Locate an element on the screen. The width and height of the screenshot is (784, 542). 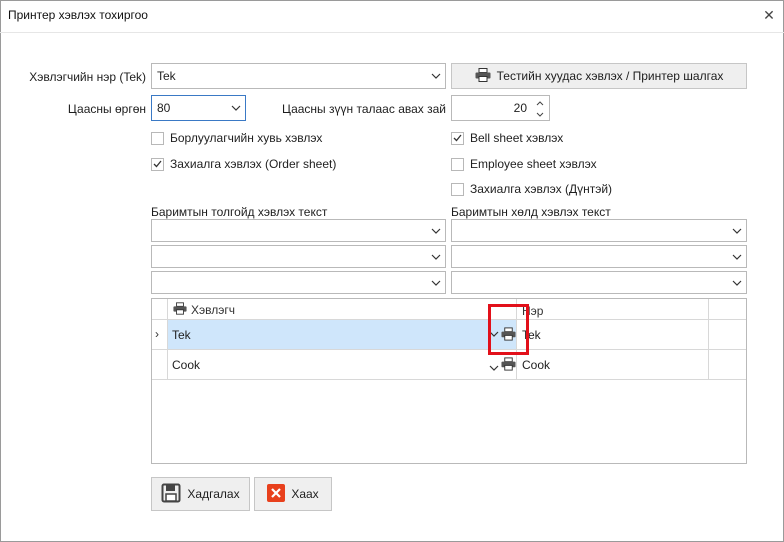
vendor-print-checkbox: Борлуулагчийн хувь хэвлэх is located at coordinates (236, 138).